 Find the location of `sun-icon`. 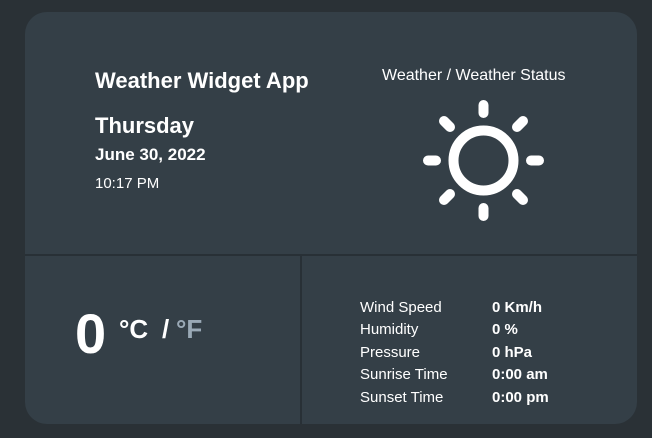

sun-icon is located at coordinates (483, 160).